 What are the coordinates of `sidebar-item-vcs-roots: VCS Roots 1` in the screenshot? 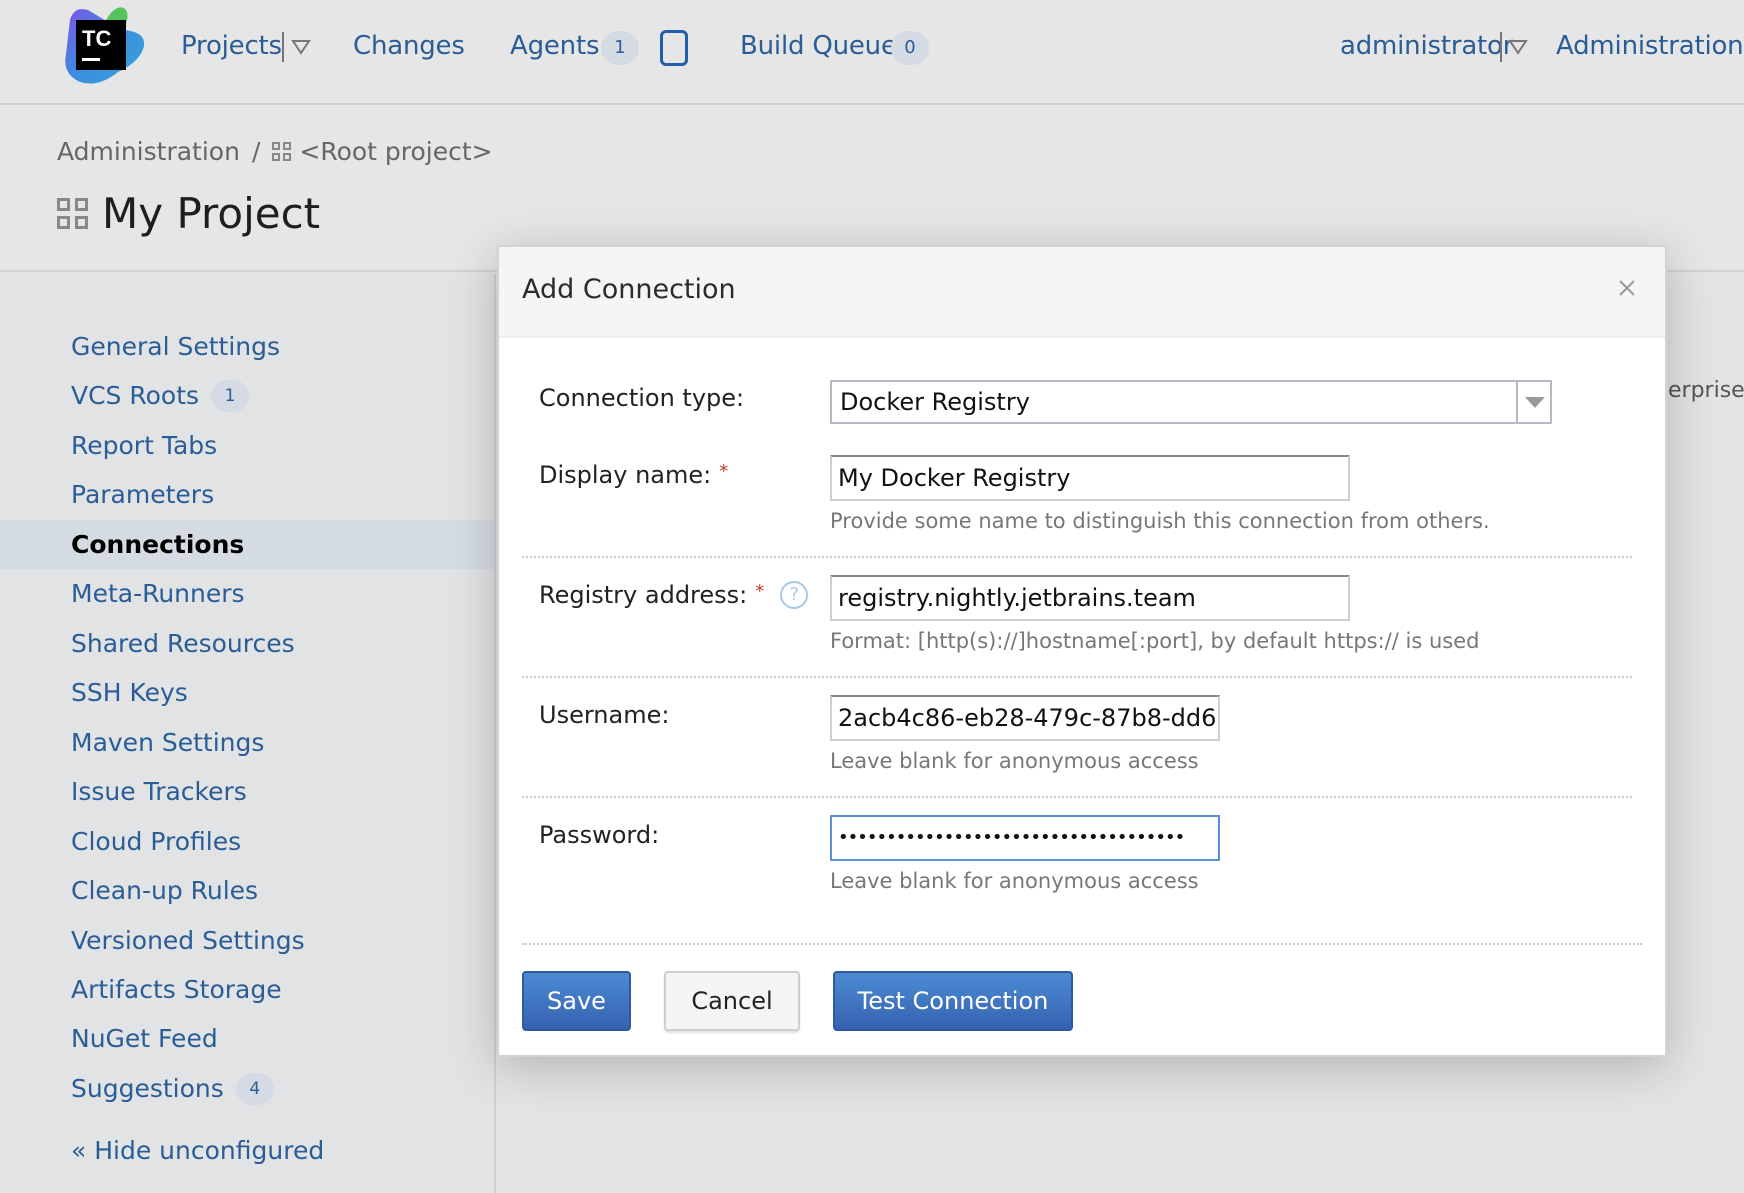 It's located at (247, 395).